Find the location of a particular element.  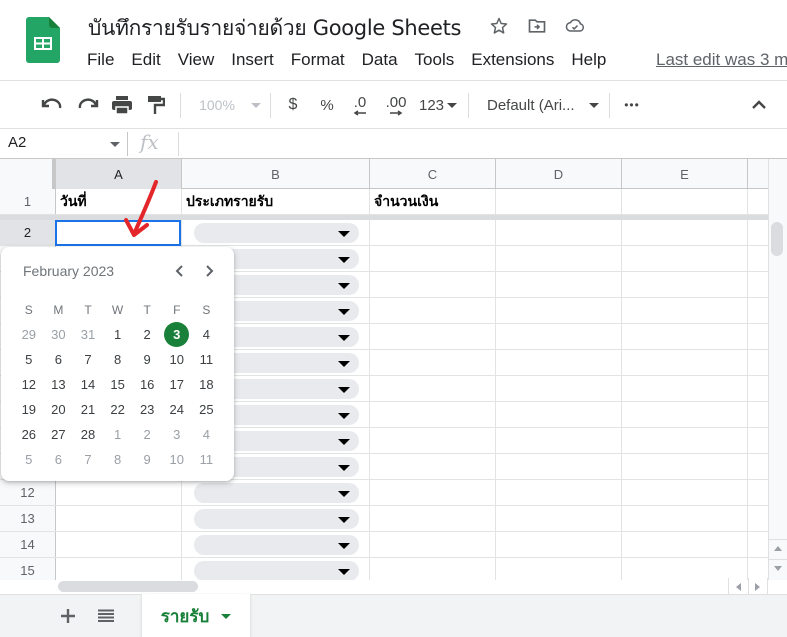

redo-button is located at coordinates (88, 105).